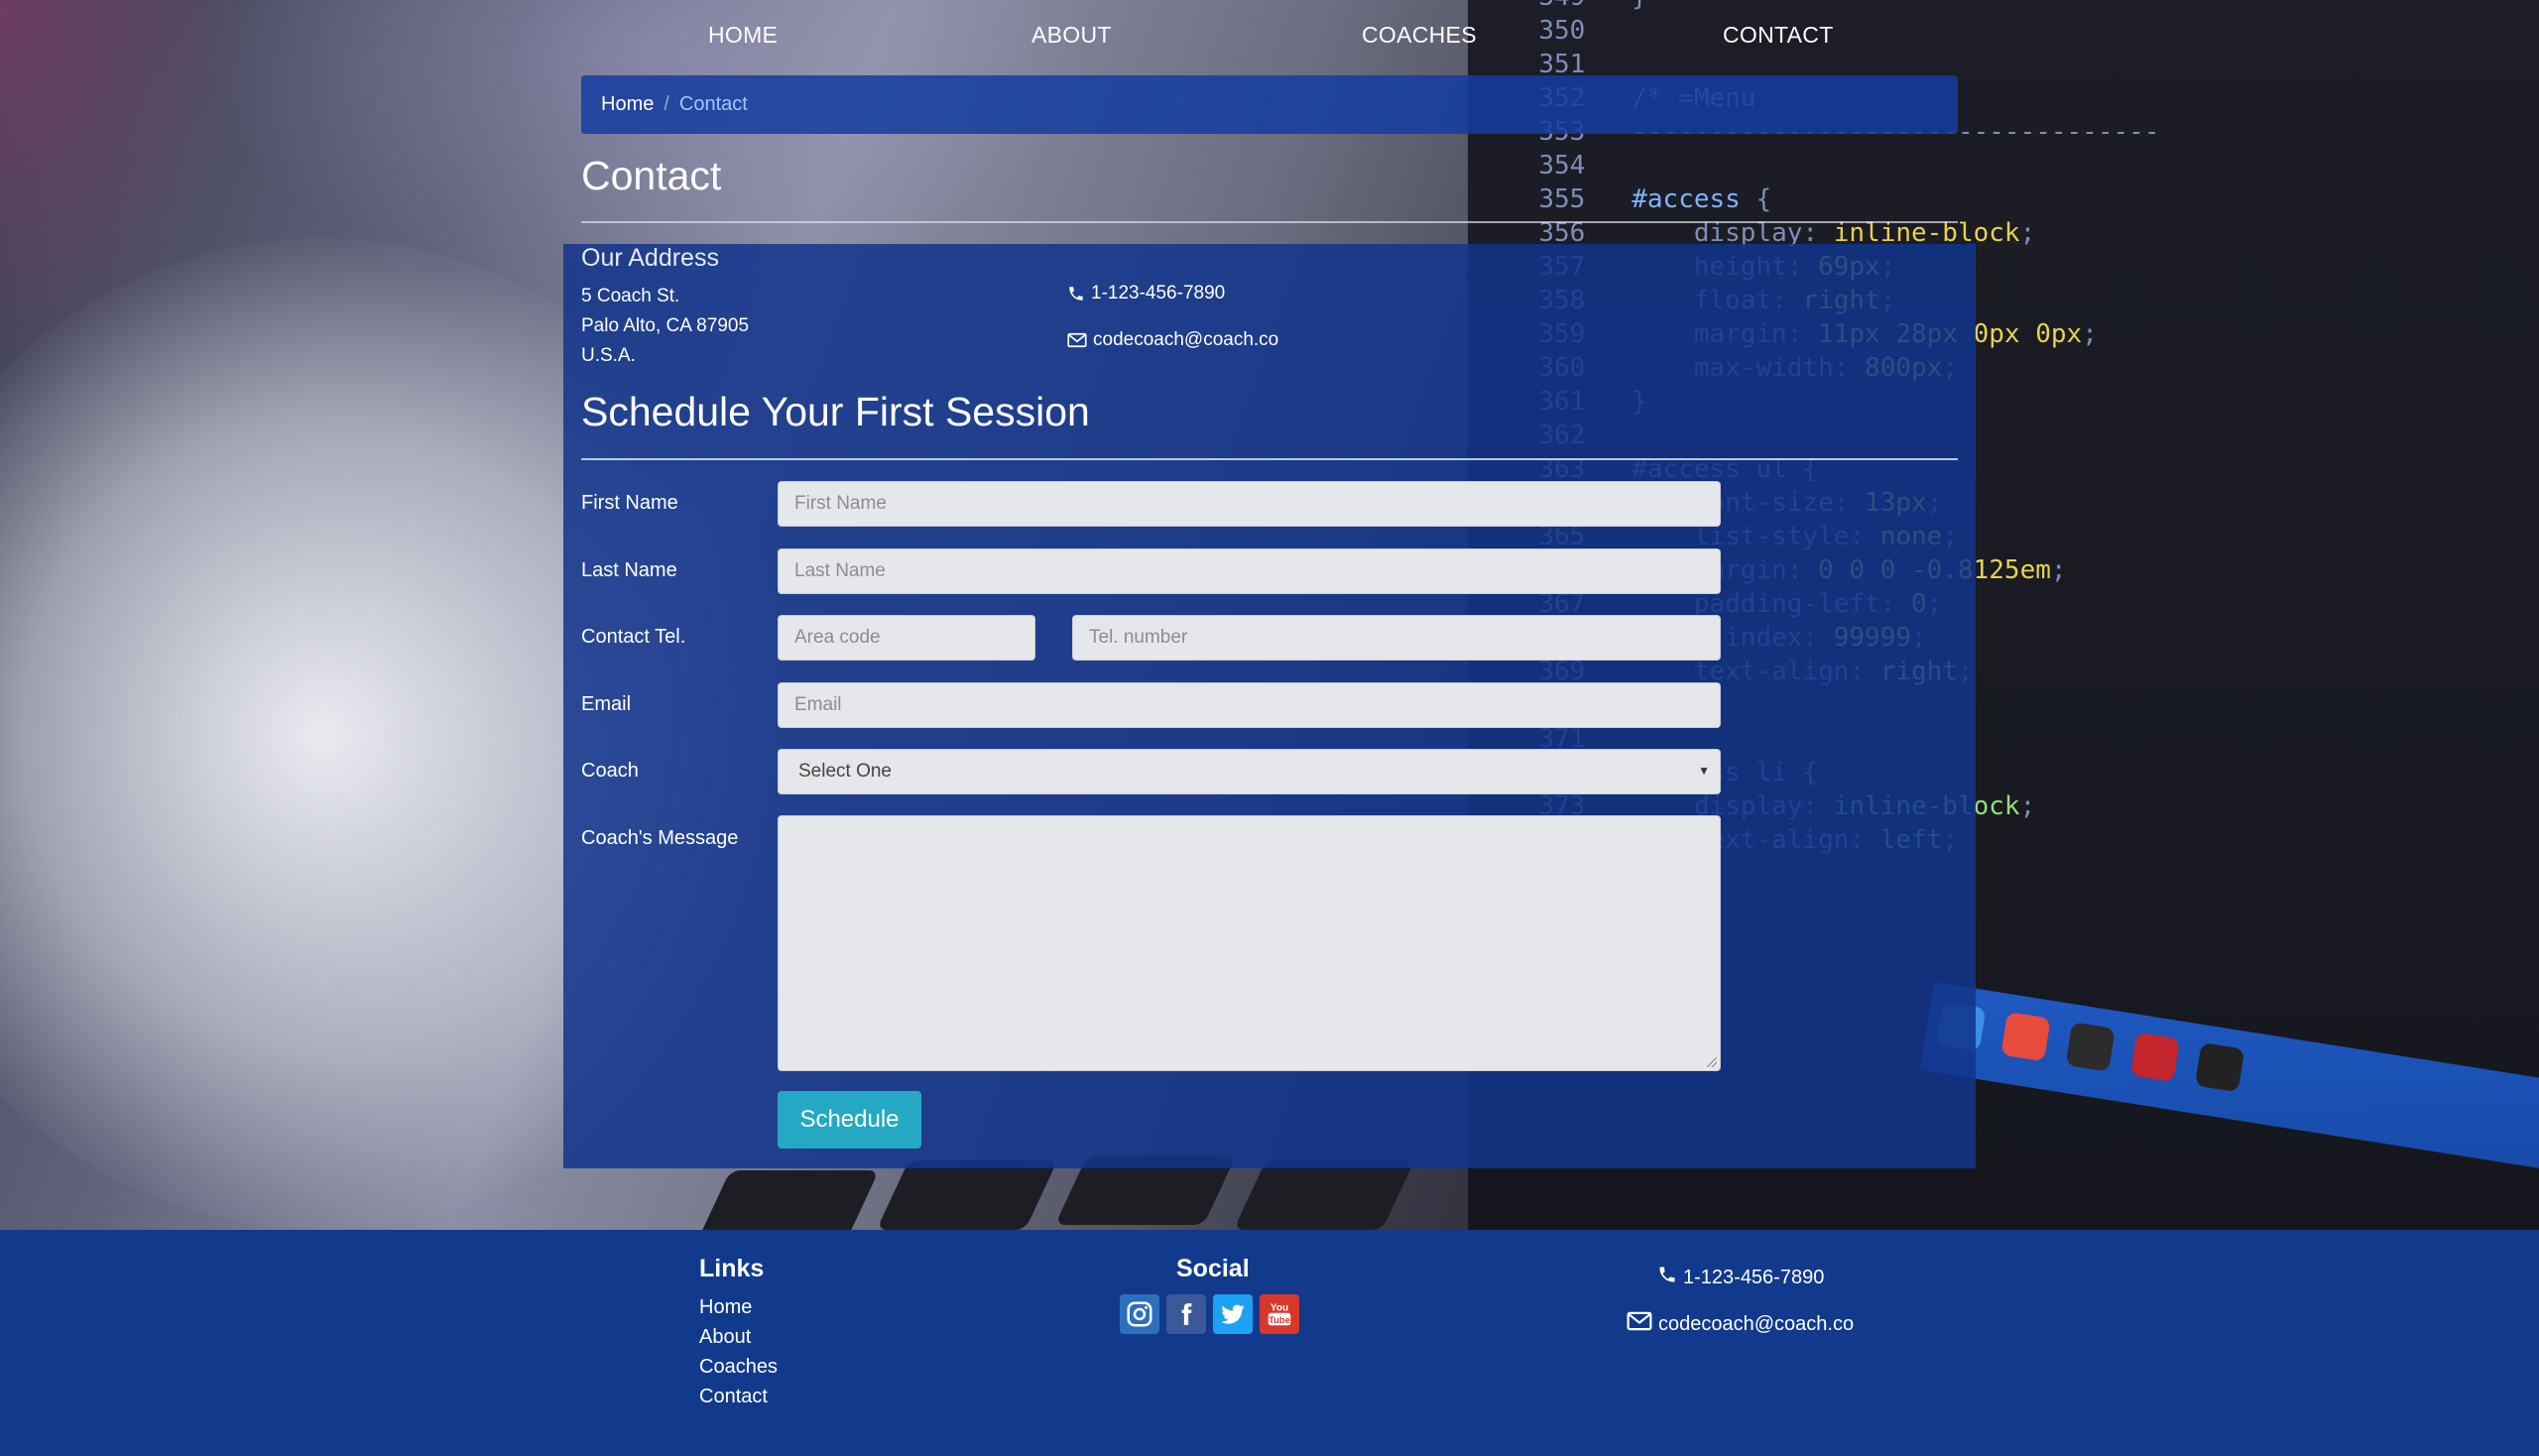  What do you see at coordinates (739, 1367) in the screenshot?
I see `footer-link-coaches: Coaches` at bounding box center [739, 1367].